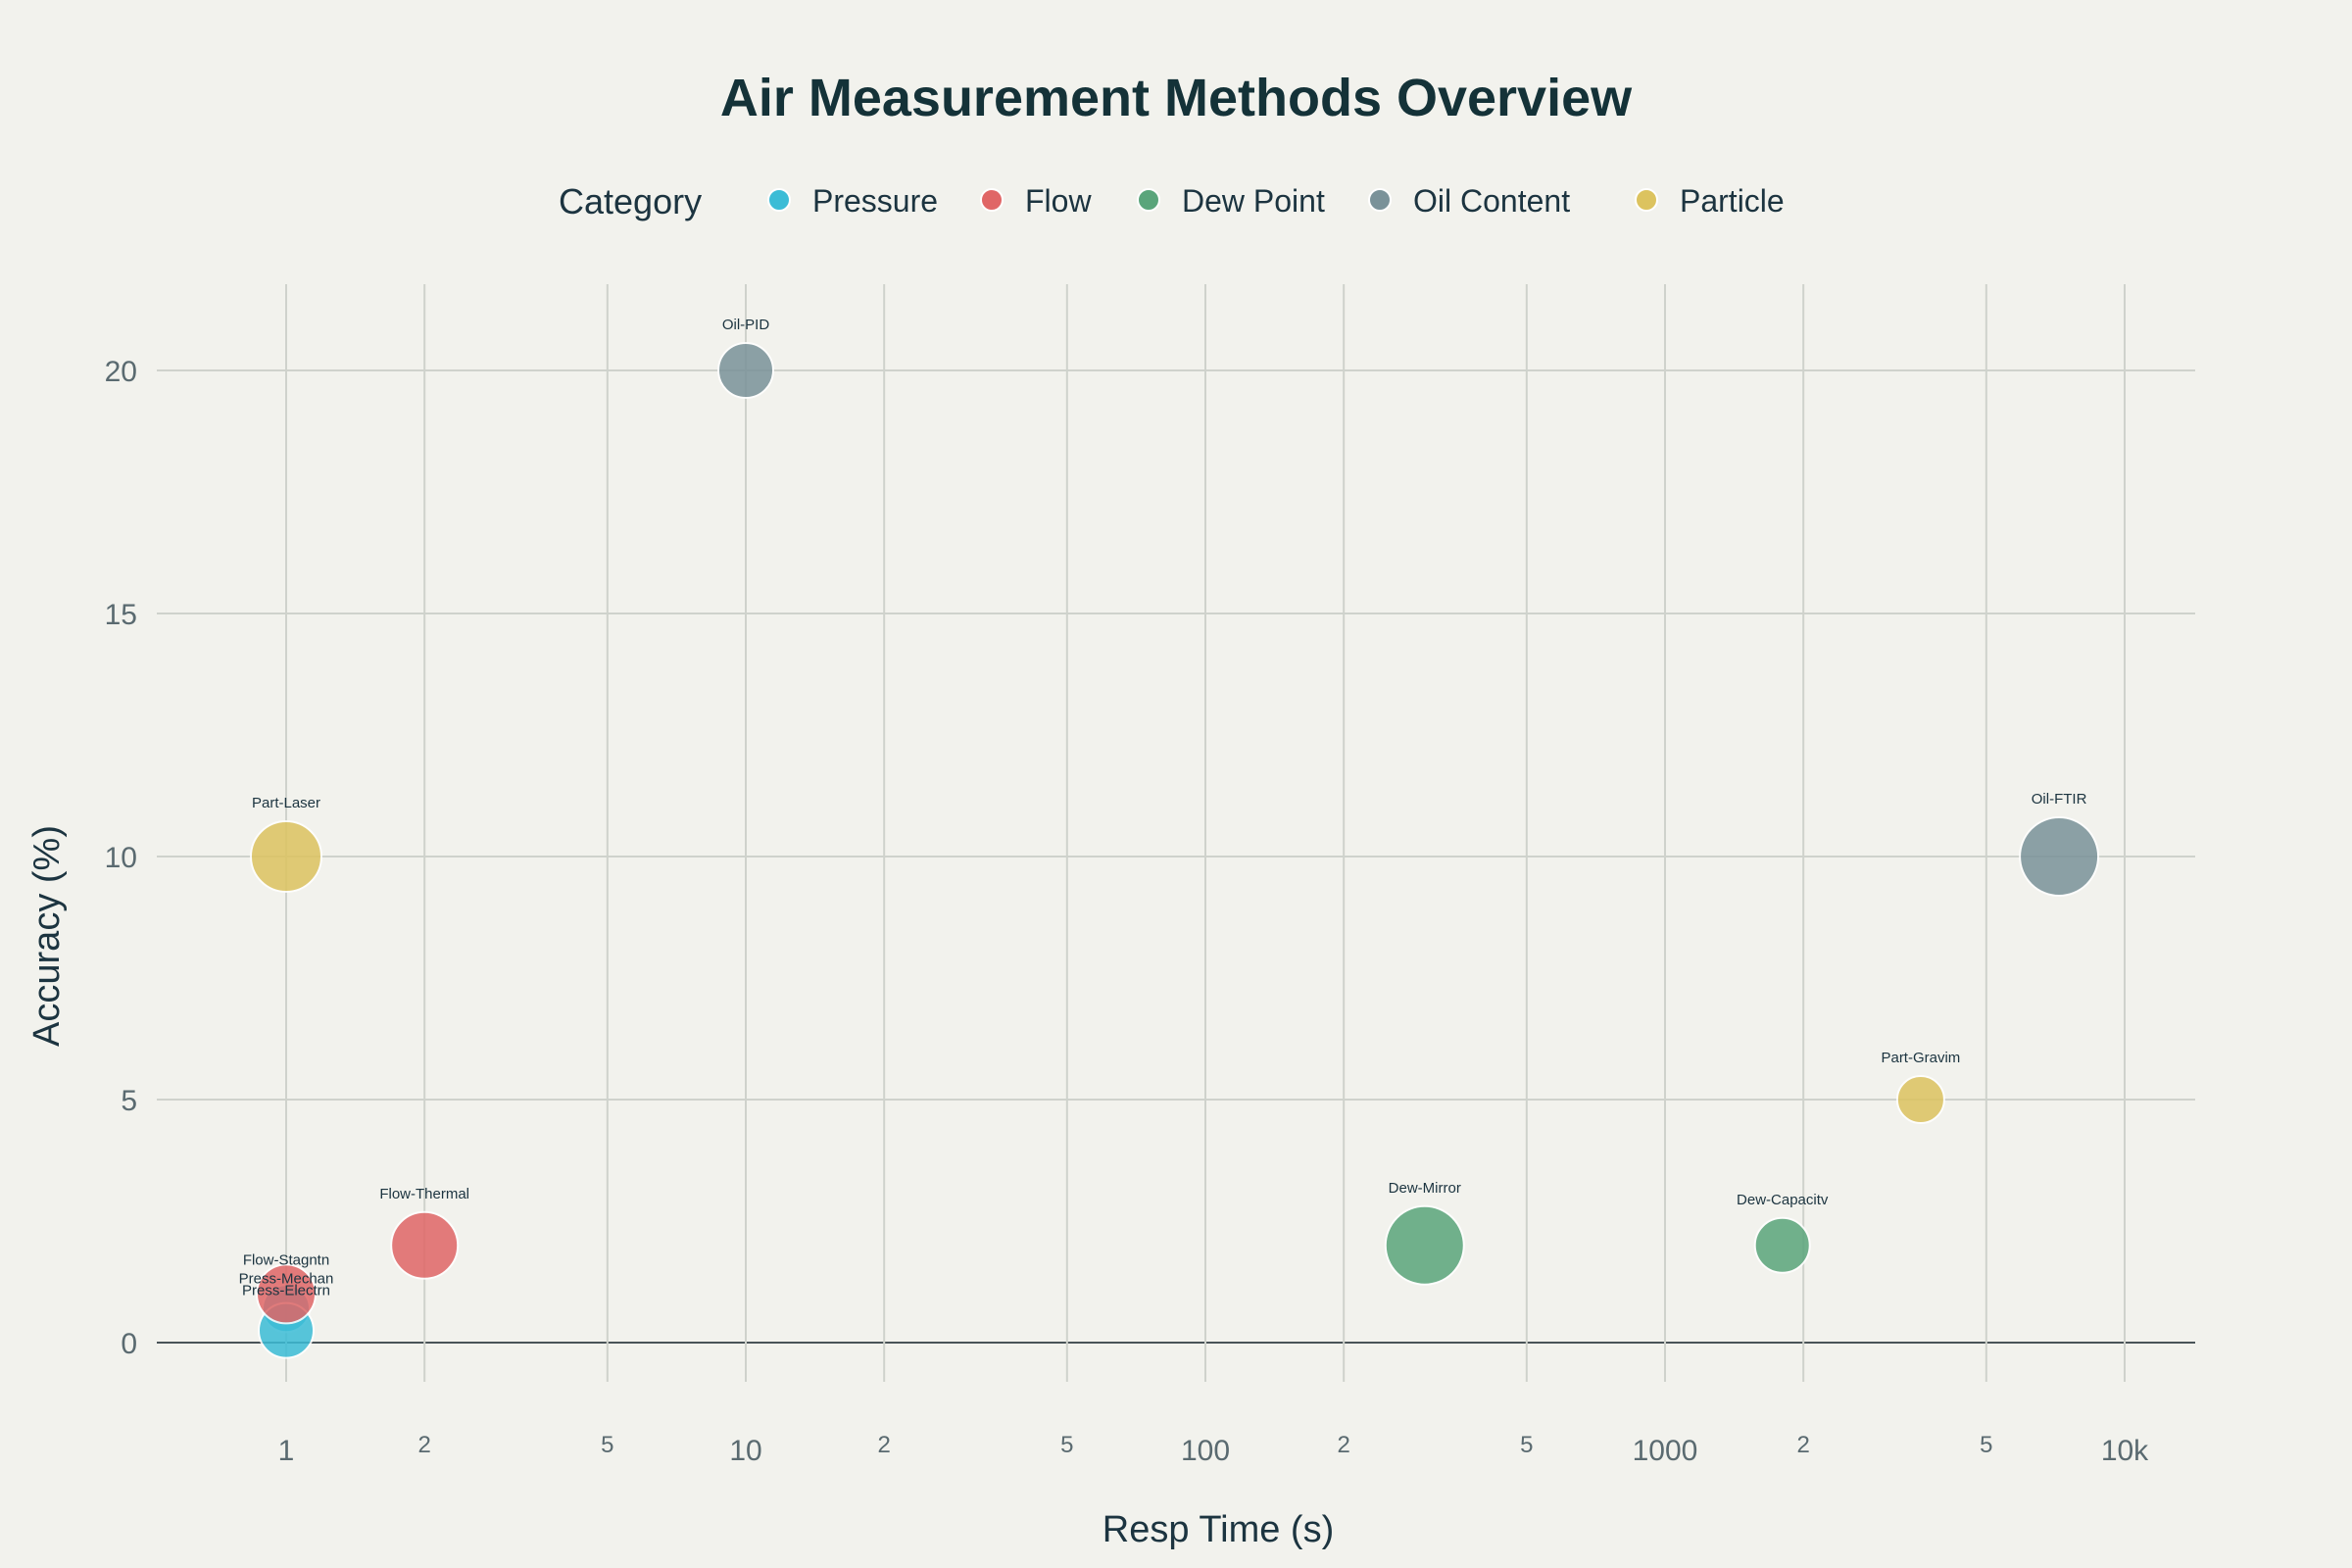 Image resolution: width=2352 pixels, height=1568 pixels. Describe the element at coordinates (875, 201) in the screenshot. I see `legend-item-label: Pressure` at that location.